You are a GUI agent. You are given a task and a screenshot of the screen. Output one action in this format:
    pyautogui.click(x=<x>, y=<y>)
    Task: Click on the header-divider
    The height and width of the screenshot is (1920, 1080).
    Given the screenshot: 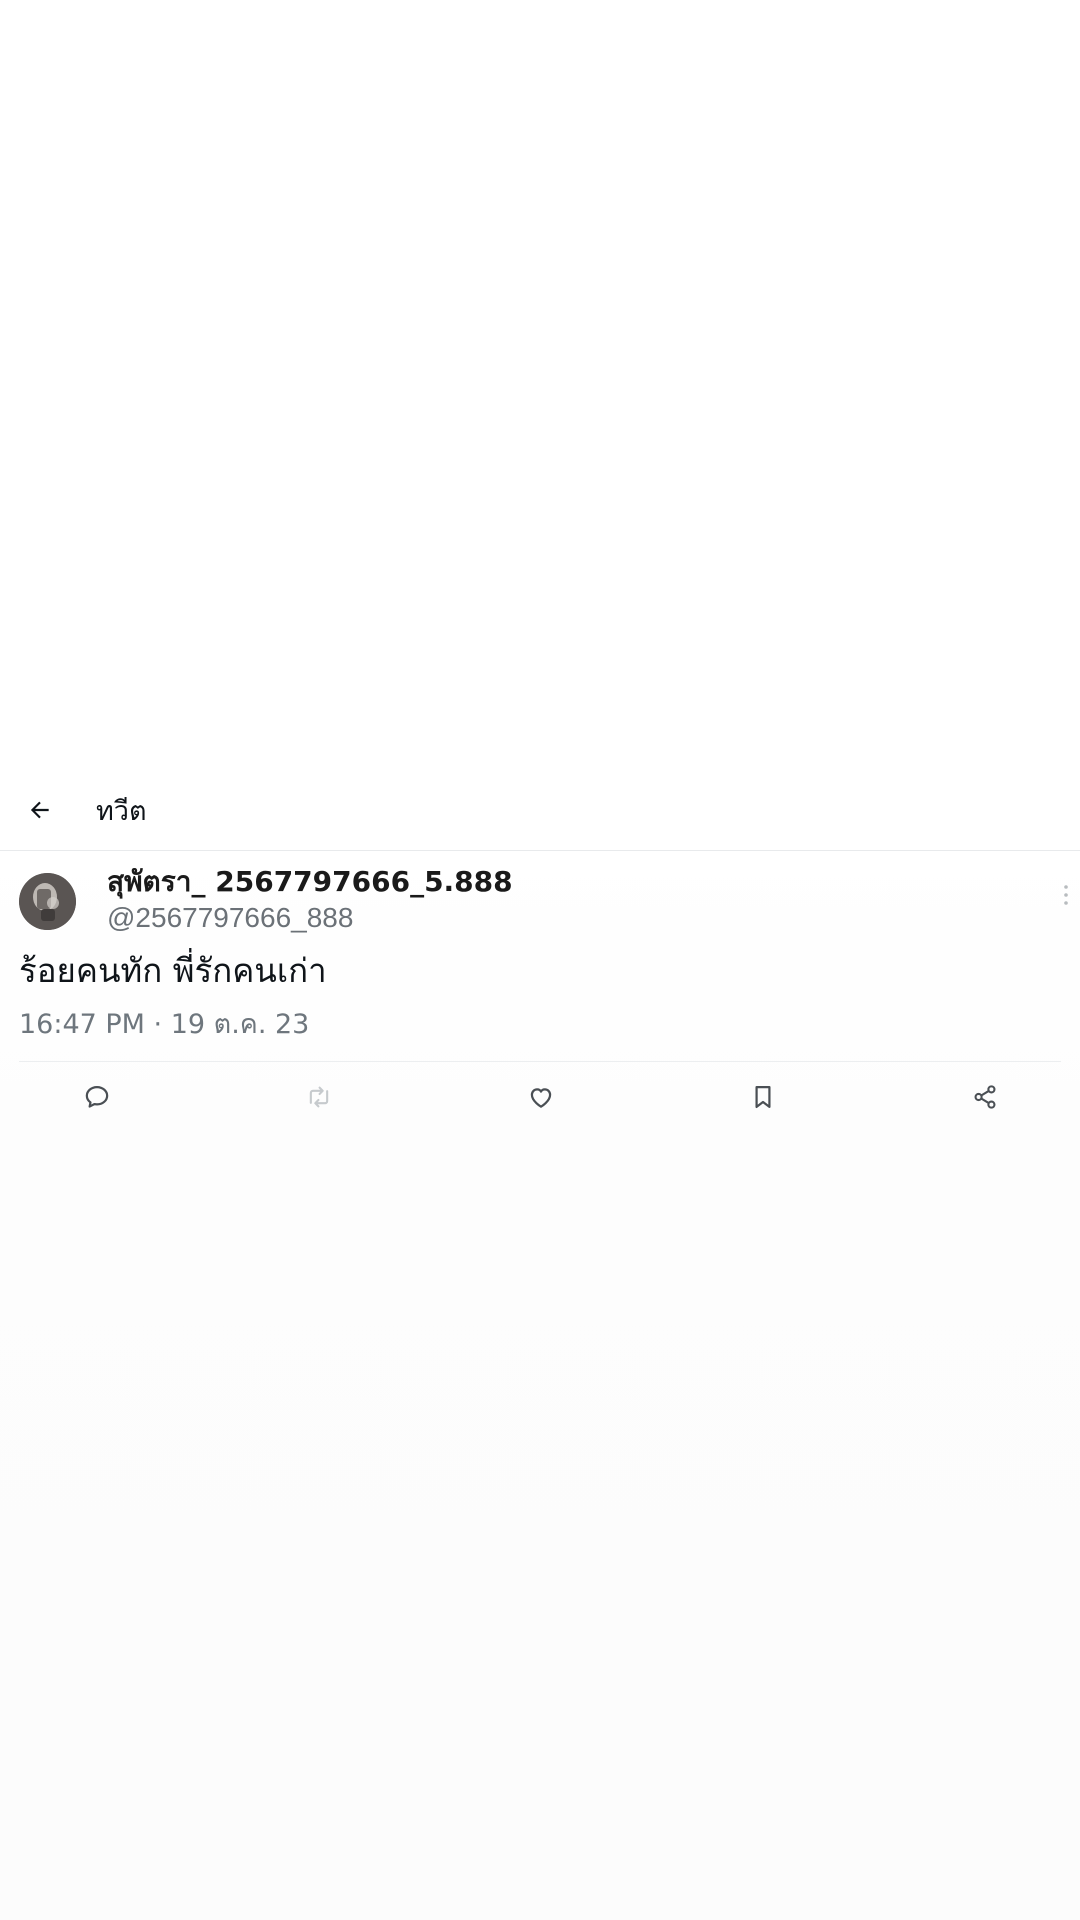 What is the action you would take?
    pyautogui.click(x=540, y=850)
    